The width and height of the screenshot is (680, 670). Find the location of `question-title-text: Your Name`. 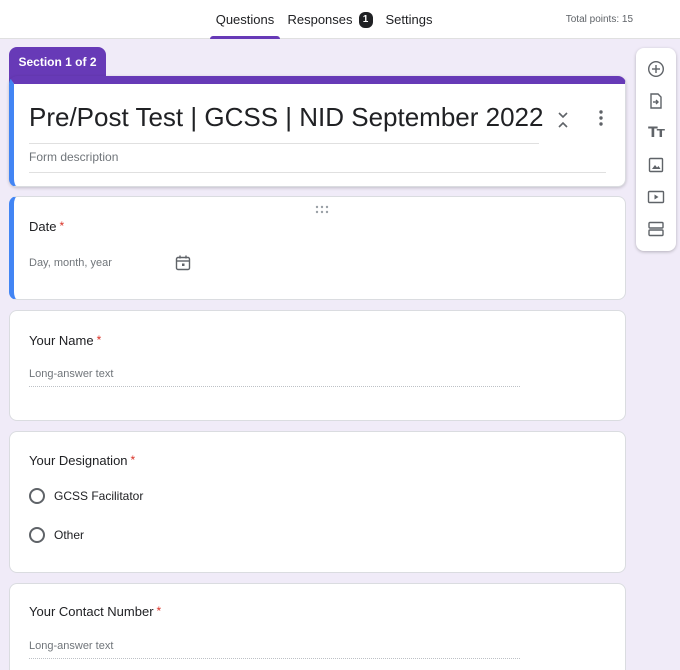

question-title-text: Your Name is located at coordinates (61, 340).